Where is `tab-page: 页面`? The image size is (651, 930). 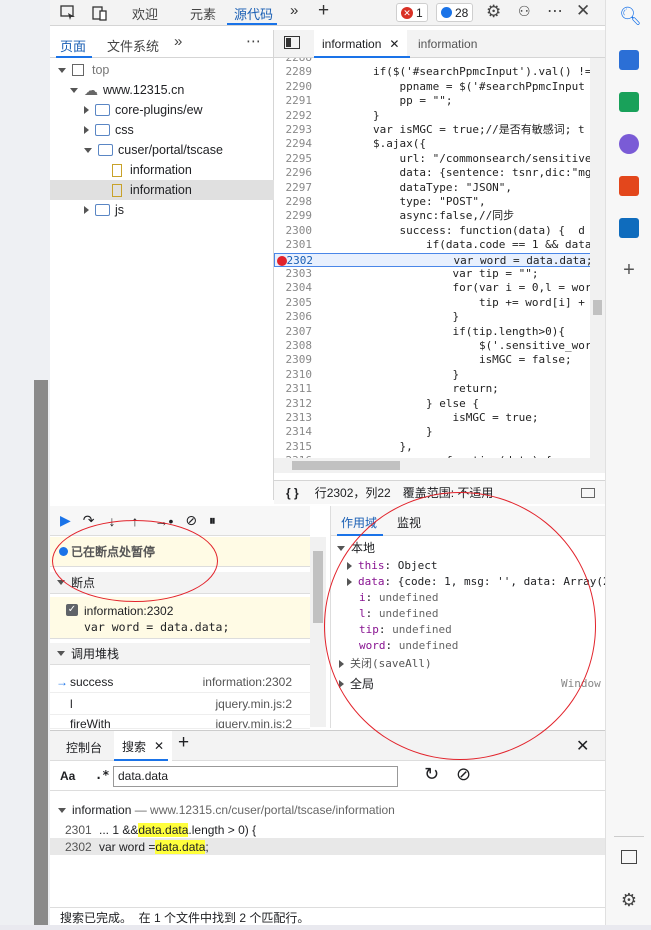
tab-page: 页面 is located at coordinates (73, 45).